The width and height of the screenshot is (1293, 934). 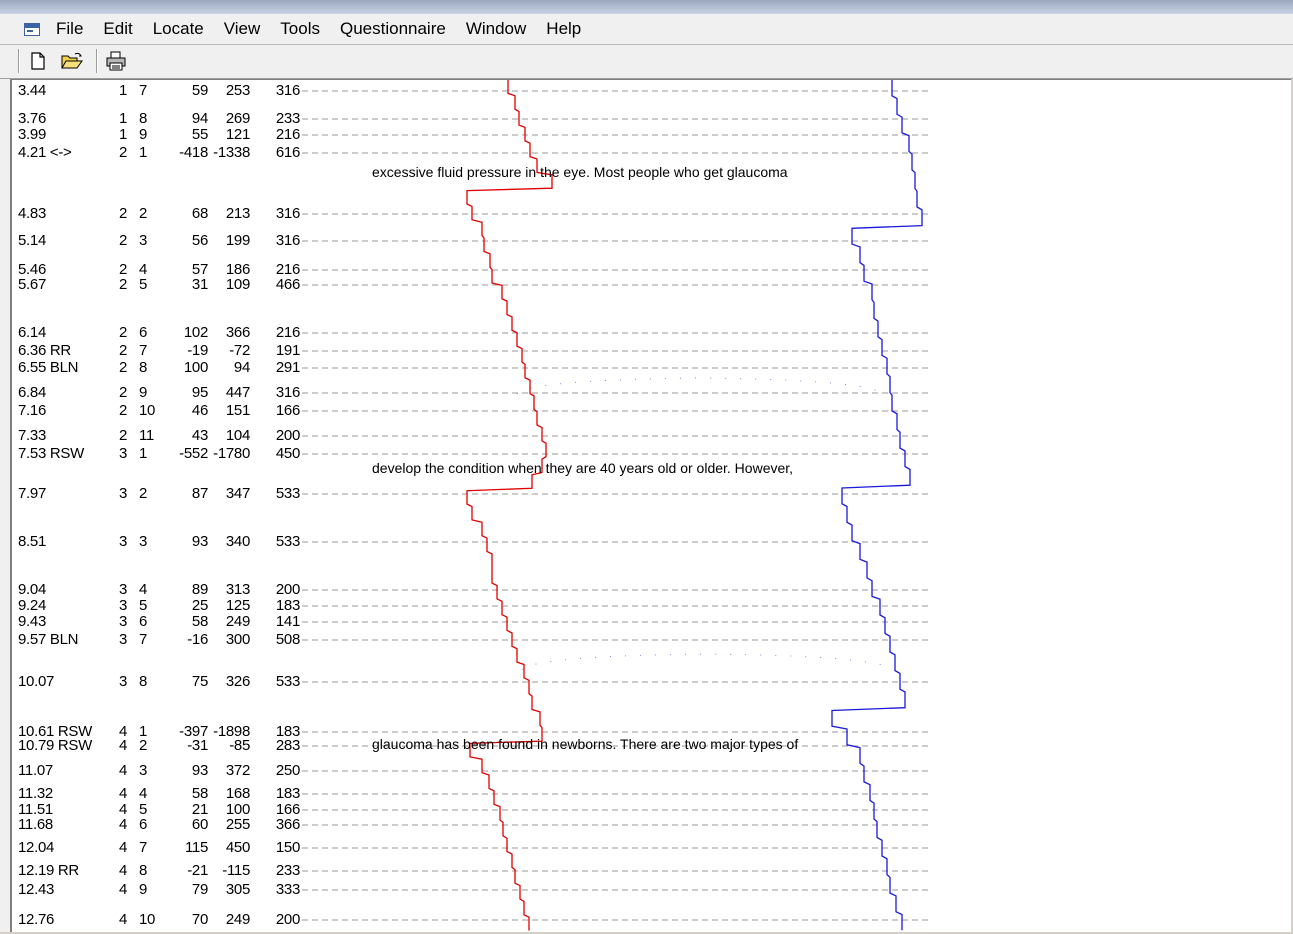 What do you see at coordinates (199, 605) in the screenshot?
I see `fixation-value-c: 25` at bounding box center [199, 605].